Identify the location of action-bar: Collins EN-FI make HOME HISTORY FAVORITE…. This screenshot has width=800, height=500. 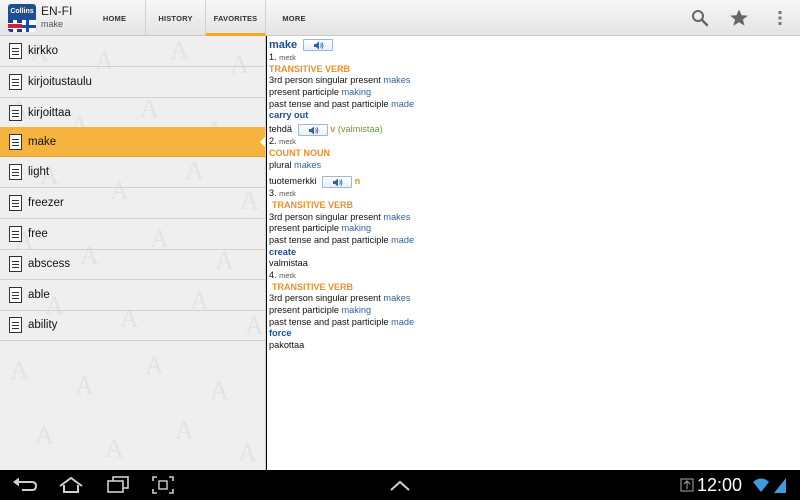
(400, 18).